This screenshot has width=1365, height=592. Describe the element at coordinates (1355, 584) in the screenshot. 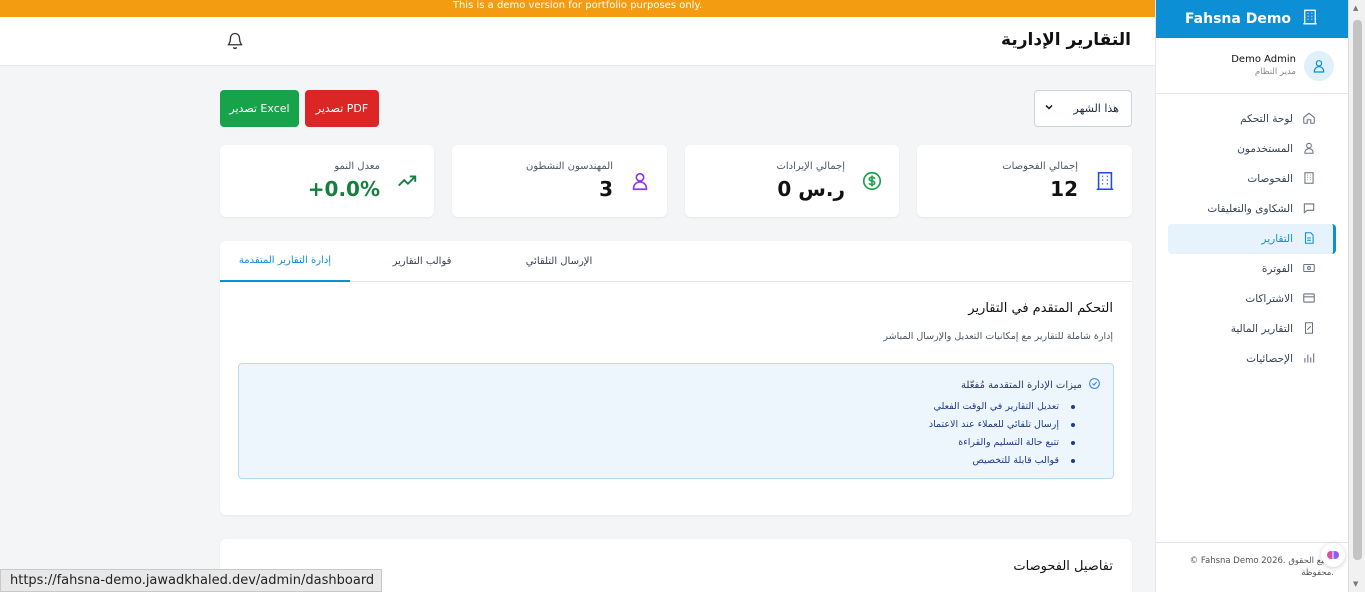

I see `scroll-down-icon: ▼` at that location.